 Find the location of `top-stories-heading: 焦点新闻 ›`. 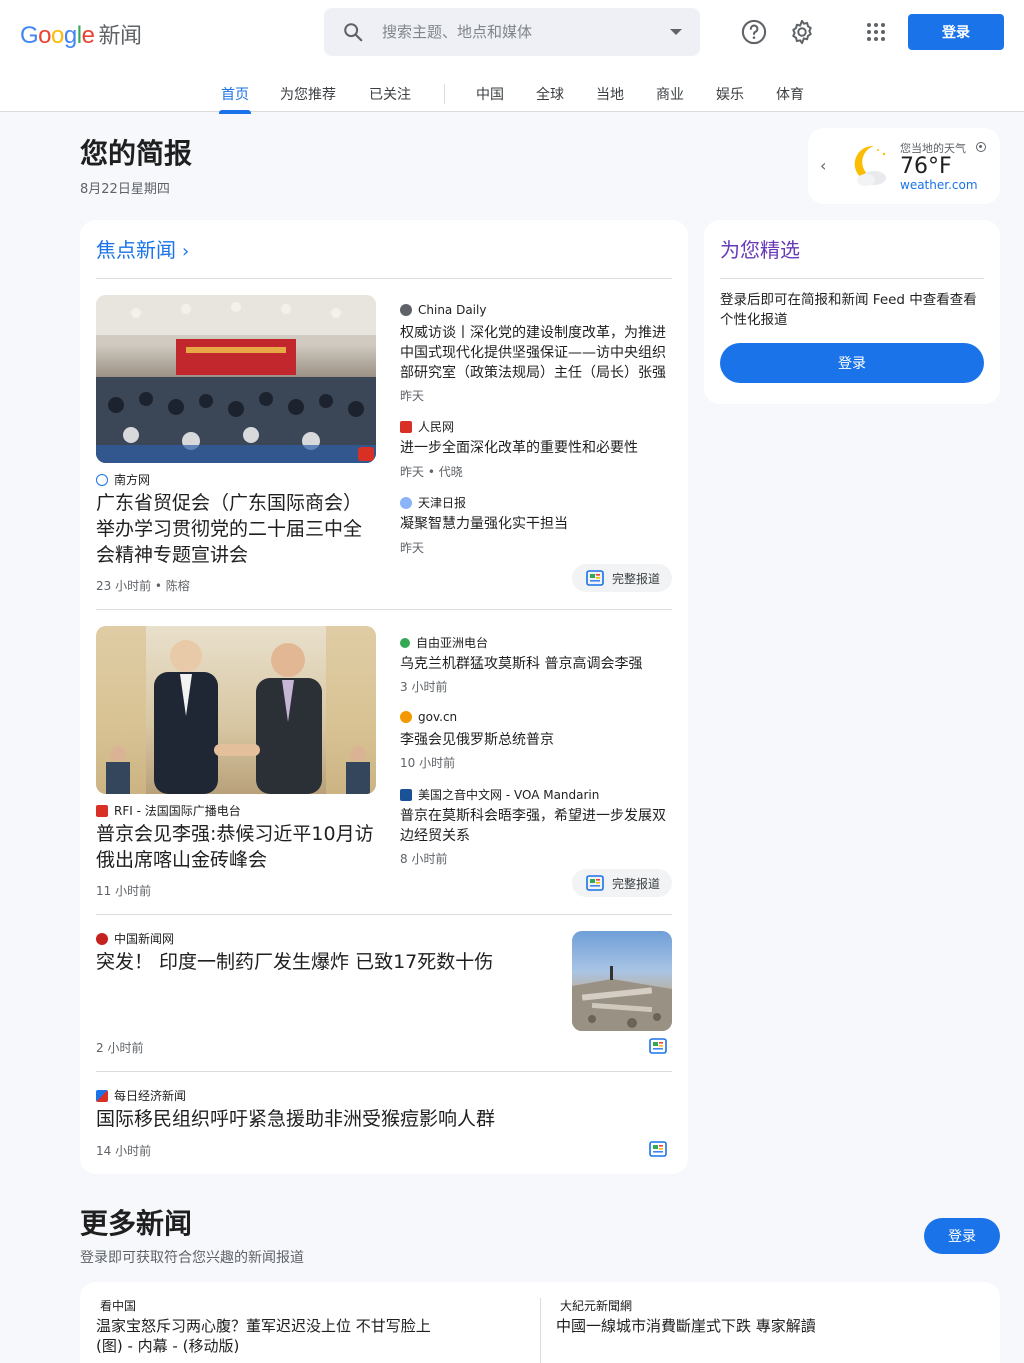

top-stories-heading: 焦点新闻 › is located at coordinates (142, 248).